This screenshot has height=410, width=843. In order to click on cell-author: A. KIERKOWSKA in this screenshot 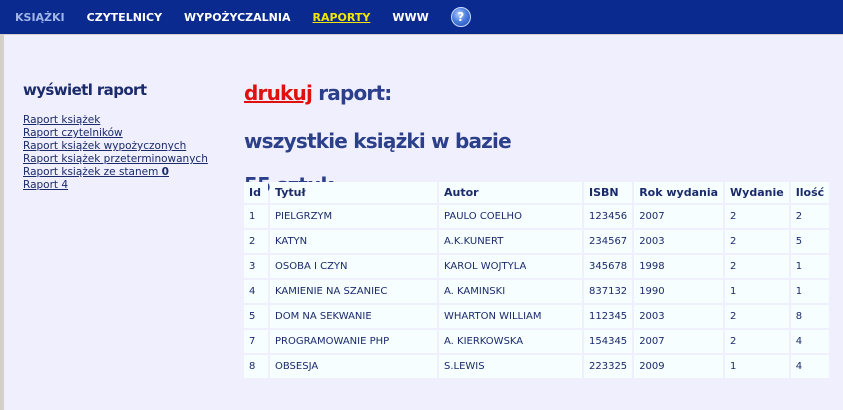, I will do `click(510, 341)`.